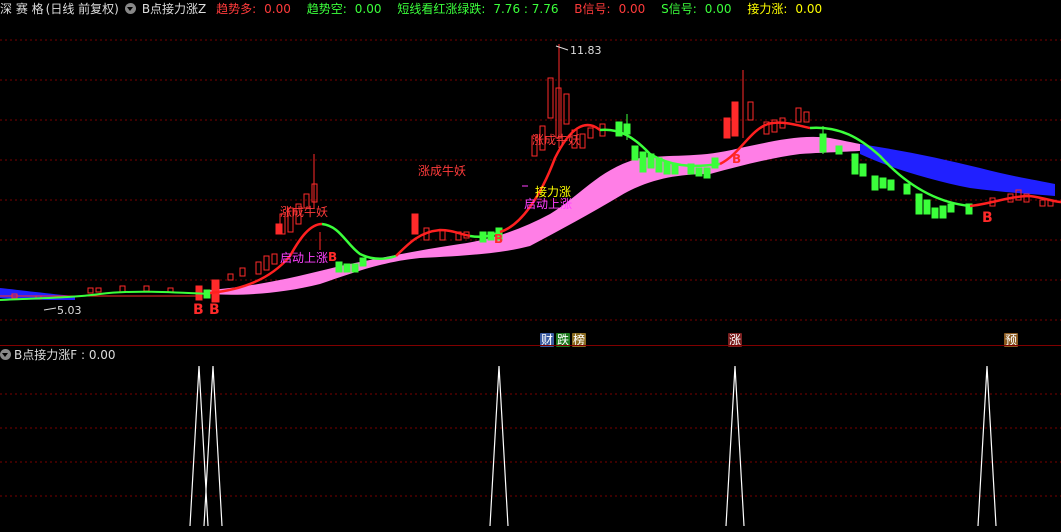 The image size is (1061, 532). I want to click on annotation-qidong-1: 启动上涨, so click(304, 257).